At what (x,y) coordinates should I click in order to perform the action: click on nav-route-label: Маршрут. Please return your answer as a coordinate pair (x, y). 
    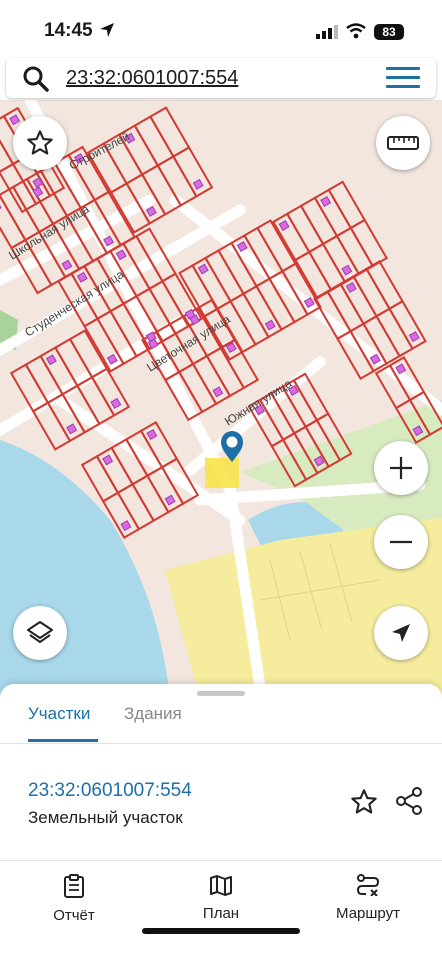
    Looking at the image, I should click on (368, 913).